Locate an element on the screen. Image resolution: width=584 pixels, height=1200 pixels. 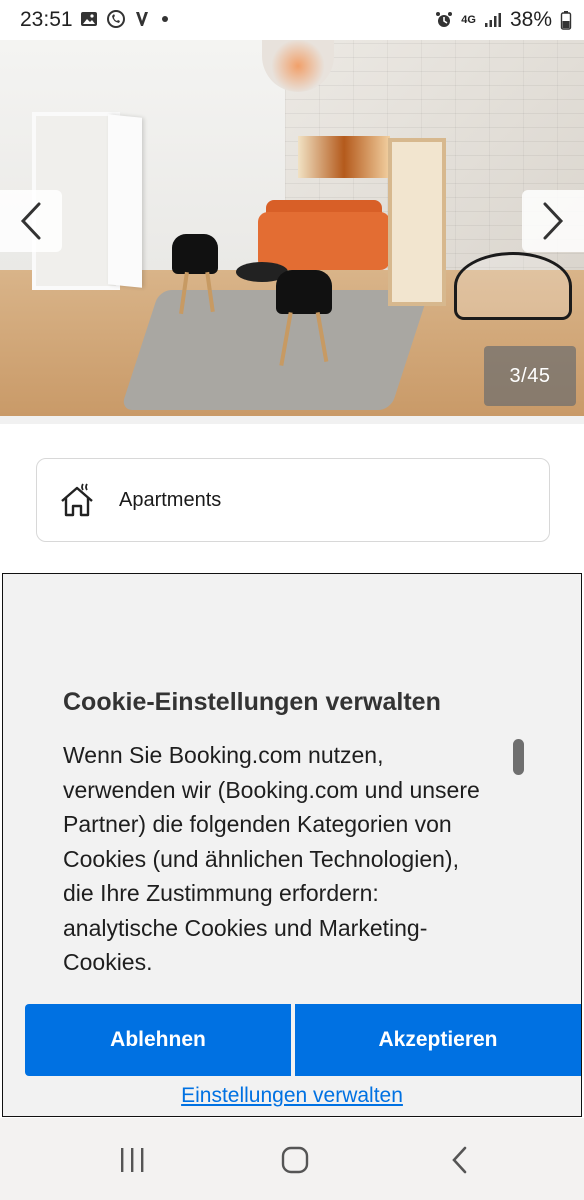
android-nav-bar is located at coordinates (292, 1159).